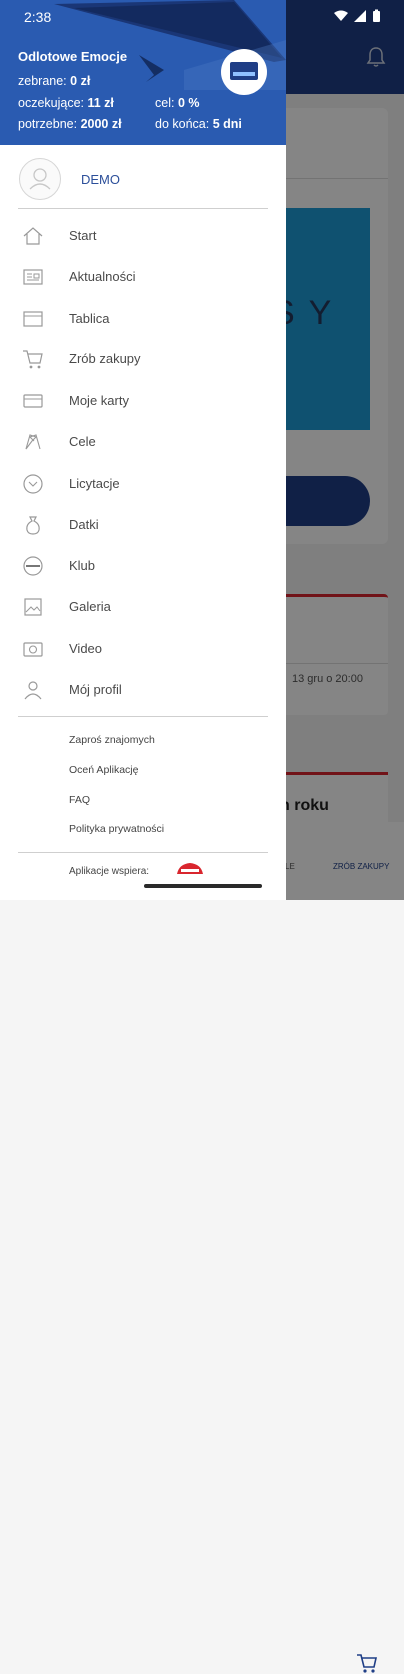 The image size is (404, 1674). What do you see at coordinates (190, 869) in the screenshot?
I see `sponsor-logo` at bounding box center [190, 869].